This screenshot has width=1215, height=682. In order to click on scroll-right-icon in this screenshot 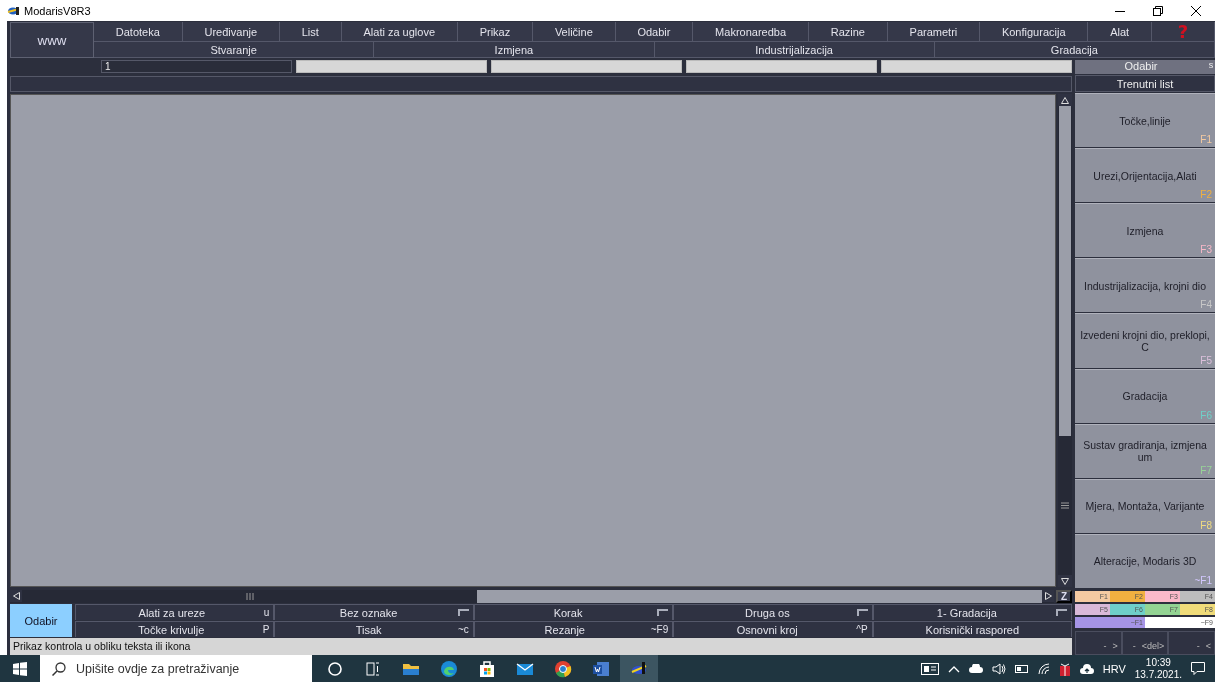, I will do `click(1048, 596)`.